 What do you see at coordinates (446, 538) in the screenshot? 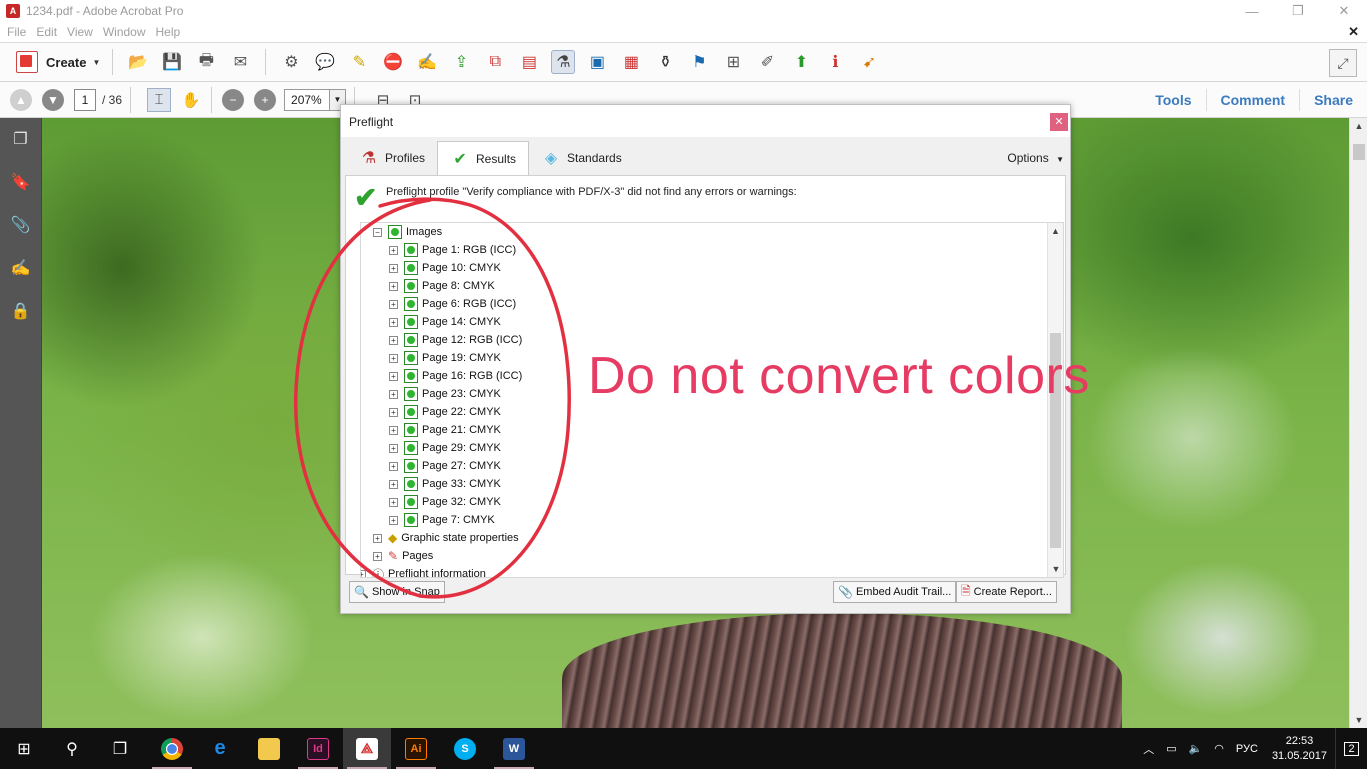
I see `tree-node-graphic-state: + ◆ Graphic state properties` at bounding box center [446, 538].